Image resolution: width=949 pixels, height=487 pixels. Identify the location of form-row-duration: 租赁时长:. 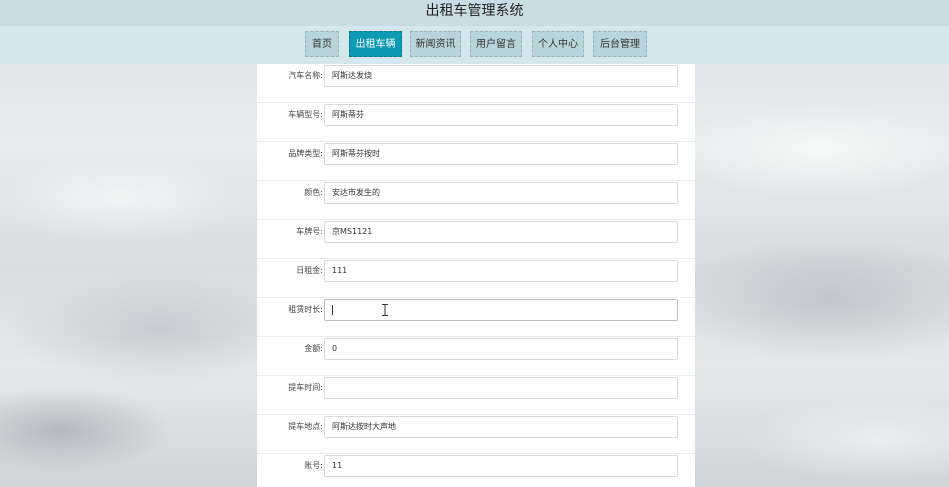
(476, 317).